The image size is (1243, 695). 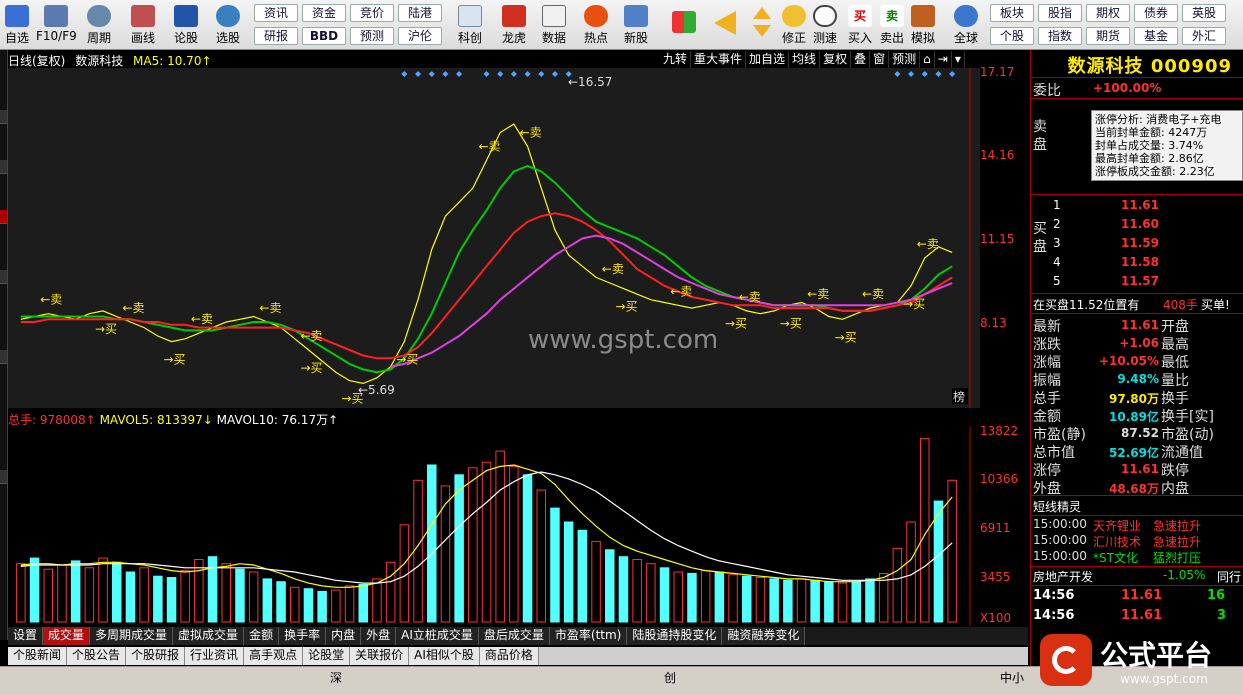 I want to click on tab-northbound-holding: 陆股通持股变化, so click(x=675, y=636).